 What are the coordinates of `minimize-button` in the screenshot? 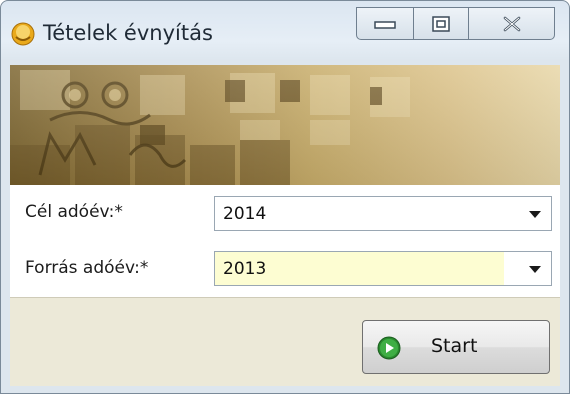 It's located at (385, 23).